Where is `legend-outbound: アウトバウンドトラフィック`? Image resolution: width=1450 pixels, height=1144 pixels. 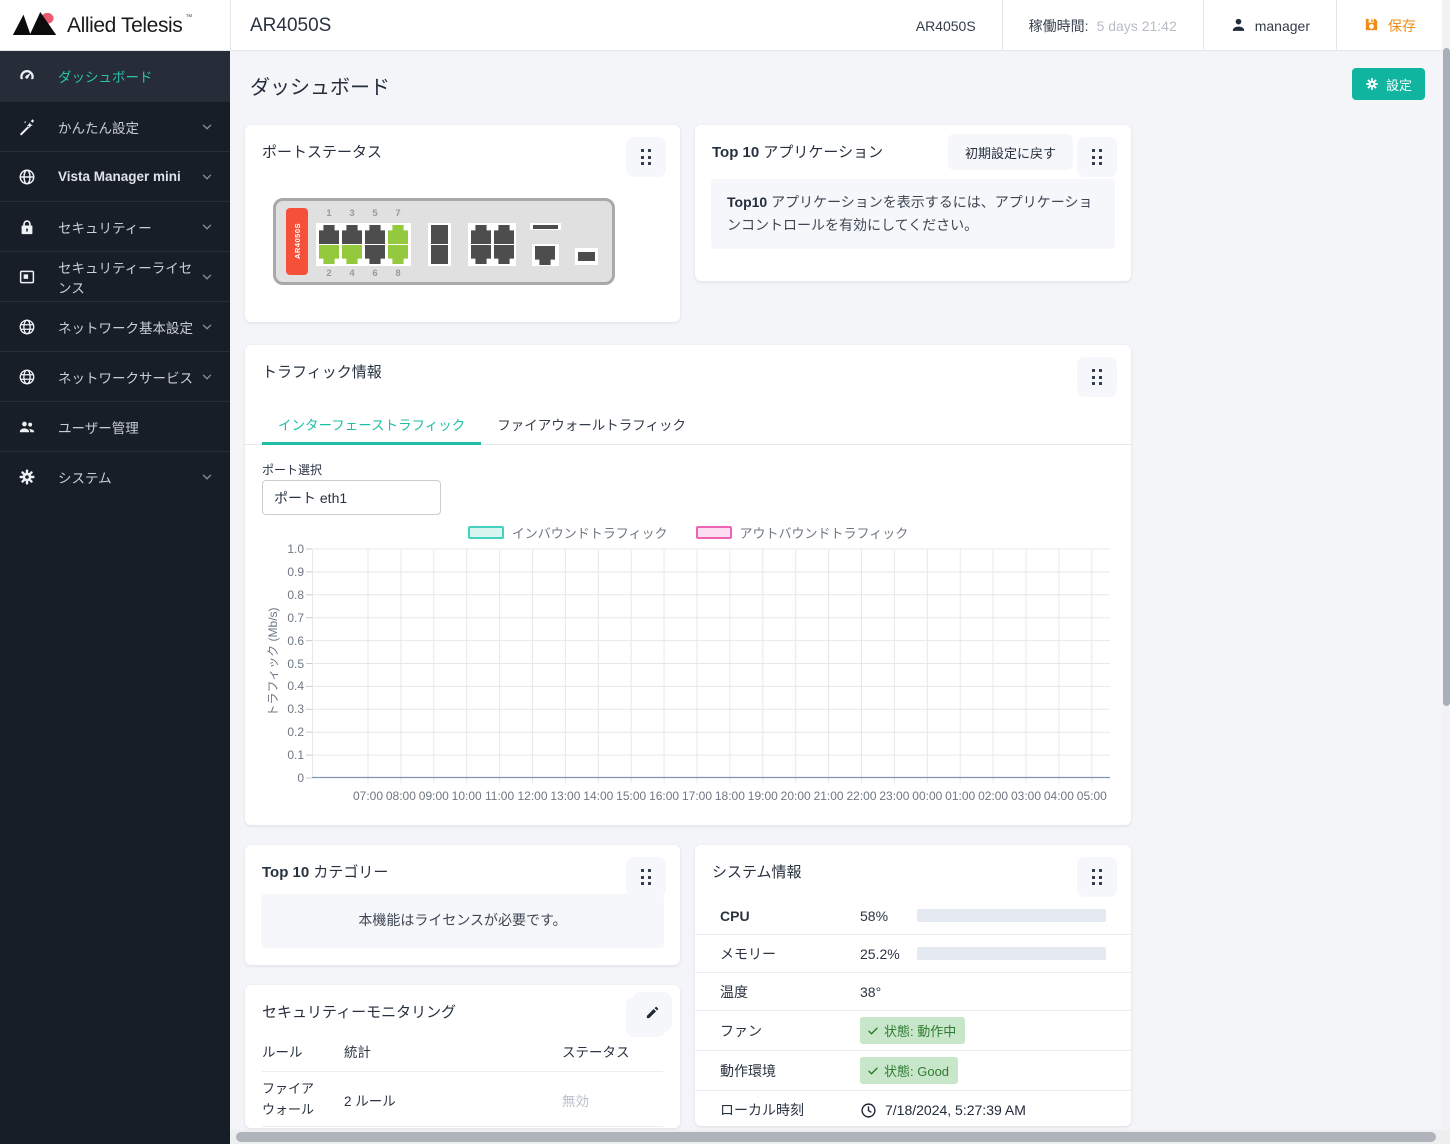 legend-outbound: アウトバウンドトラフィック is located at coordinates (801, 532).